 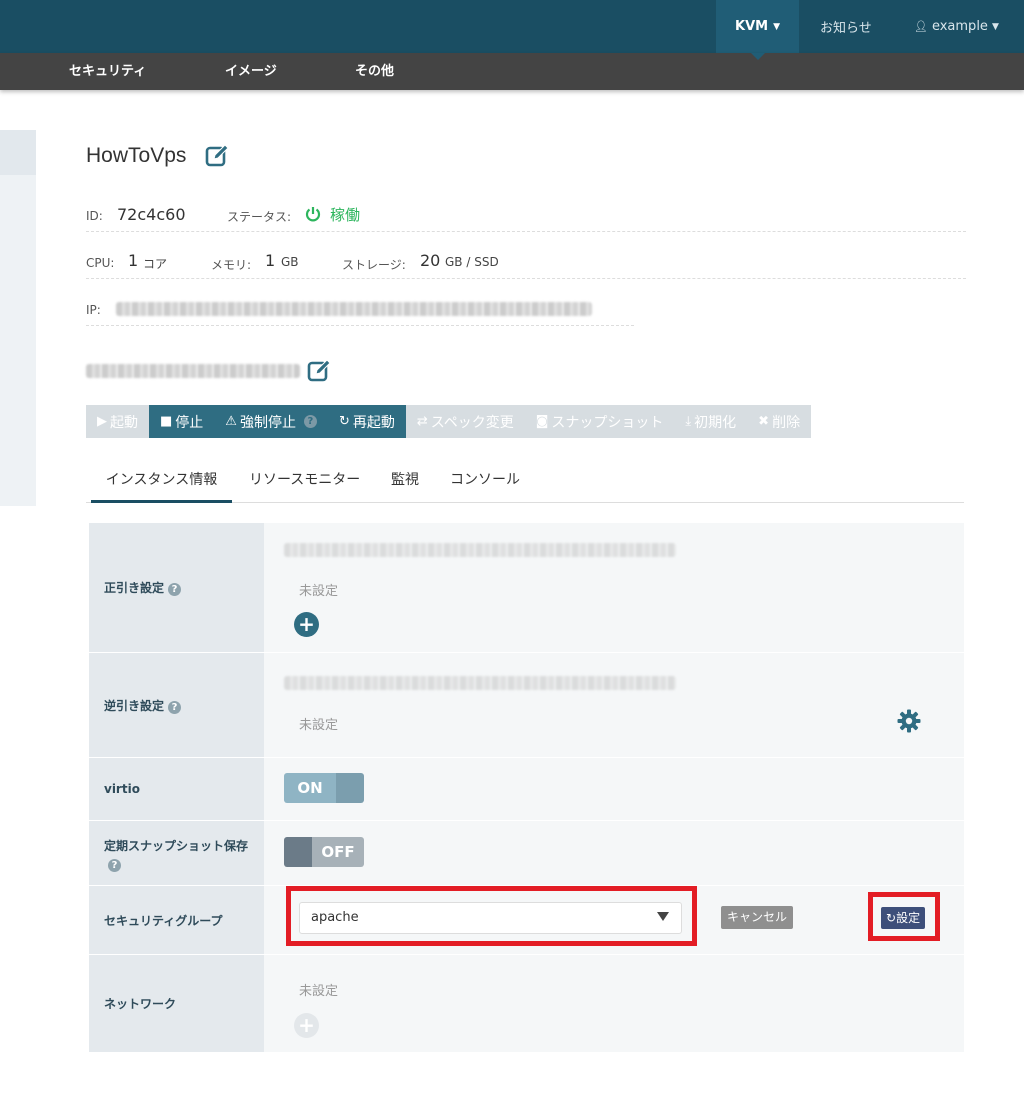 What do you see at coordinates (290, 262) in the screenshot?
I see `memory-unit: GB` at bounding box center [290, 262].